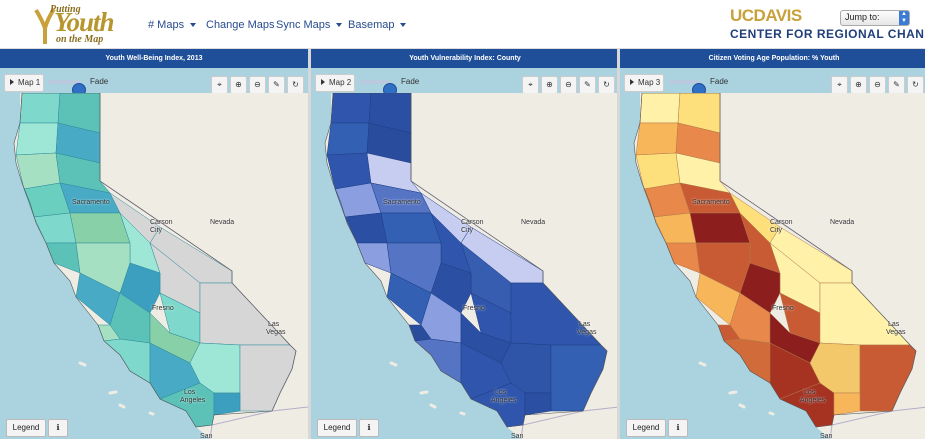  I want to click on jump-to-select: Jump to: ▲ ▼, so click(875, 18).